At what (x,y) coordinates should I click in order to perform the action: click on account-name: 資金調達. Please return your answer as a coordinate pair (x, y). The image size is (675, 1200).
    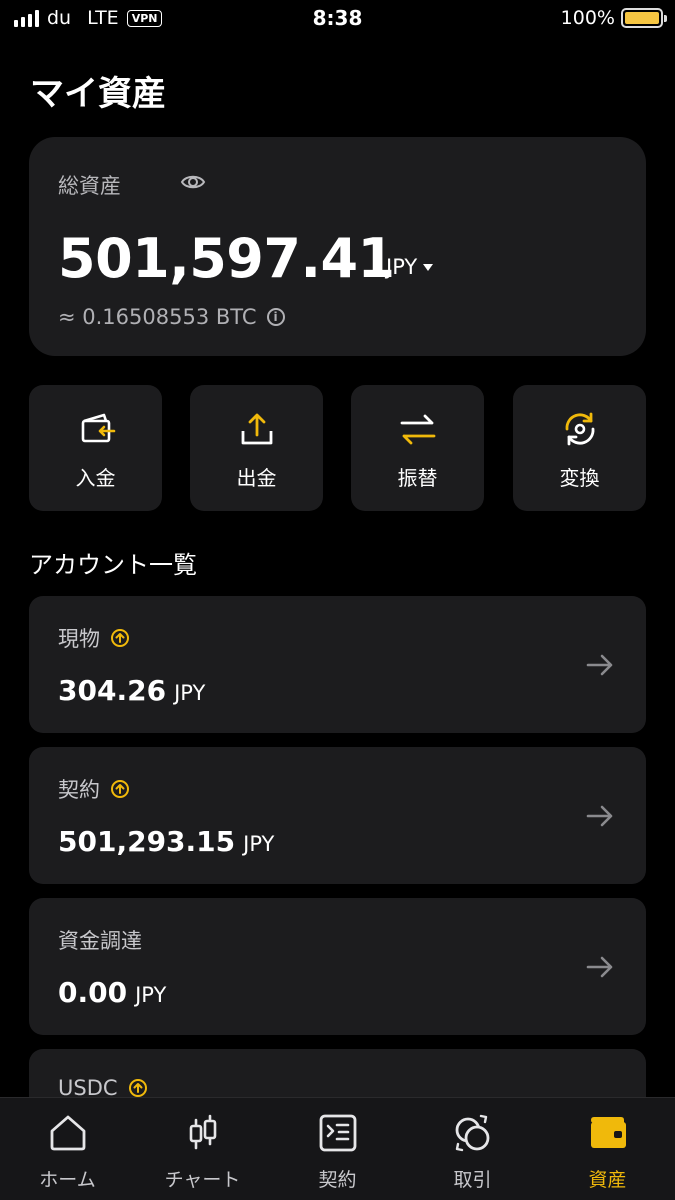
    Looking at the image, I should click on (100, 941).